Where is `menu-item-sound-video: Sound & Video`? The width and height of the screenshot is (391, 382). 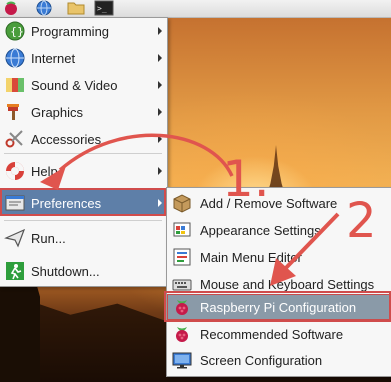
menu-item-sound-video: Sound & Video is located at coordinates (83, 85).